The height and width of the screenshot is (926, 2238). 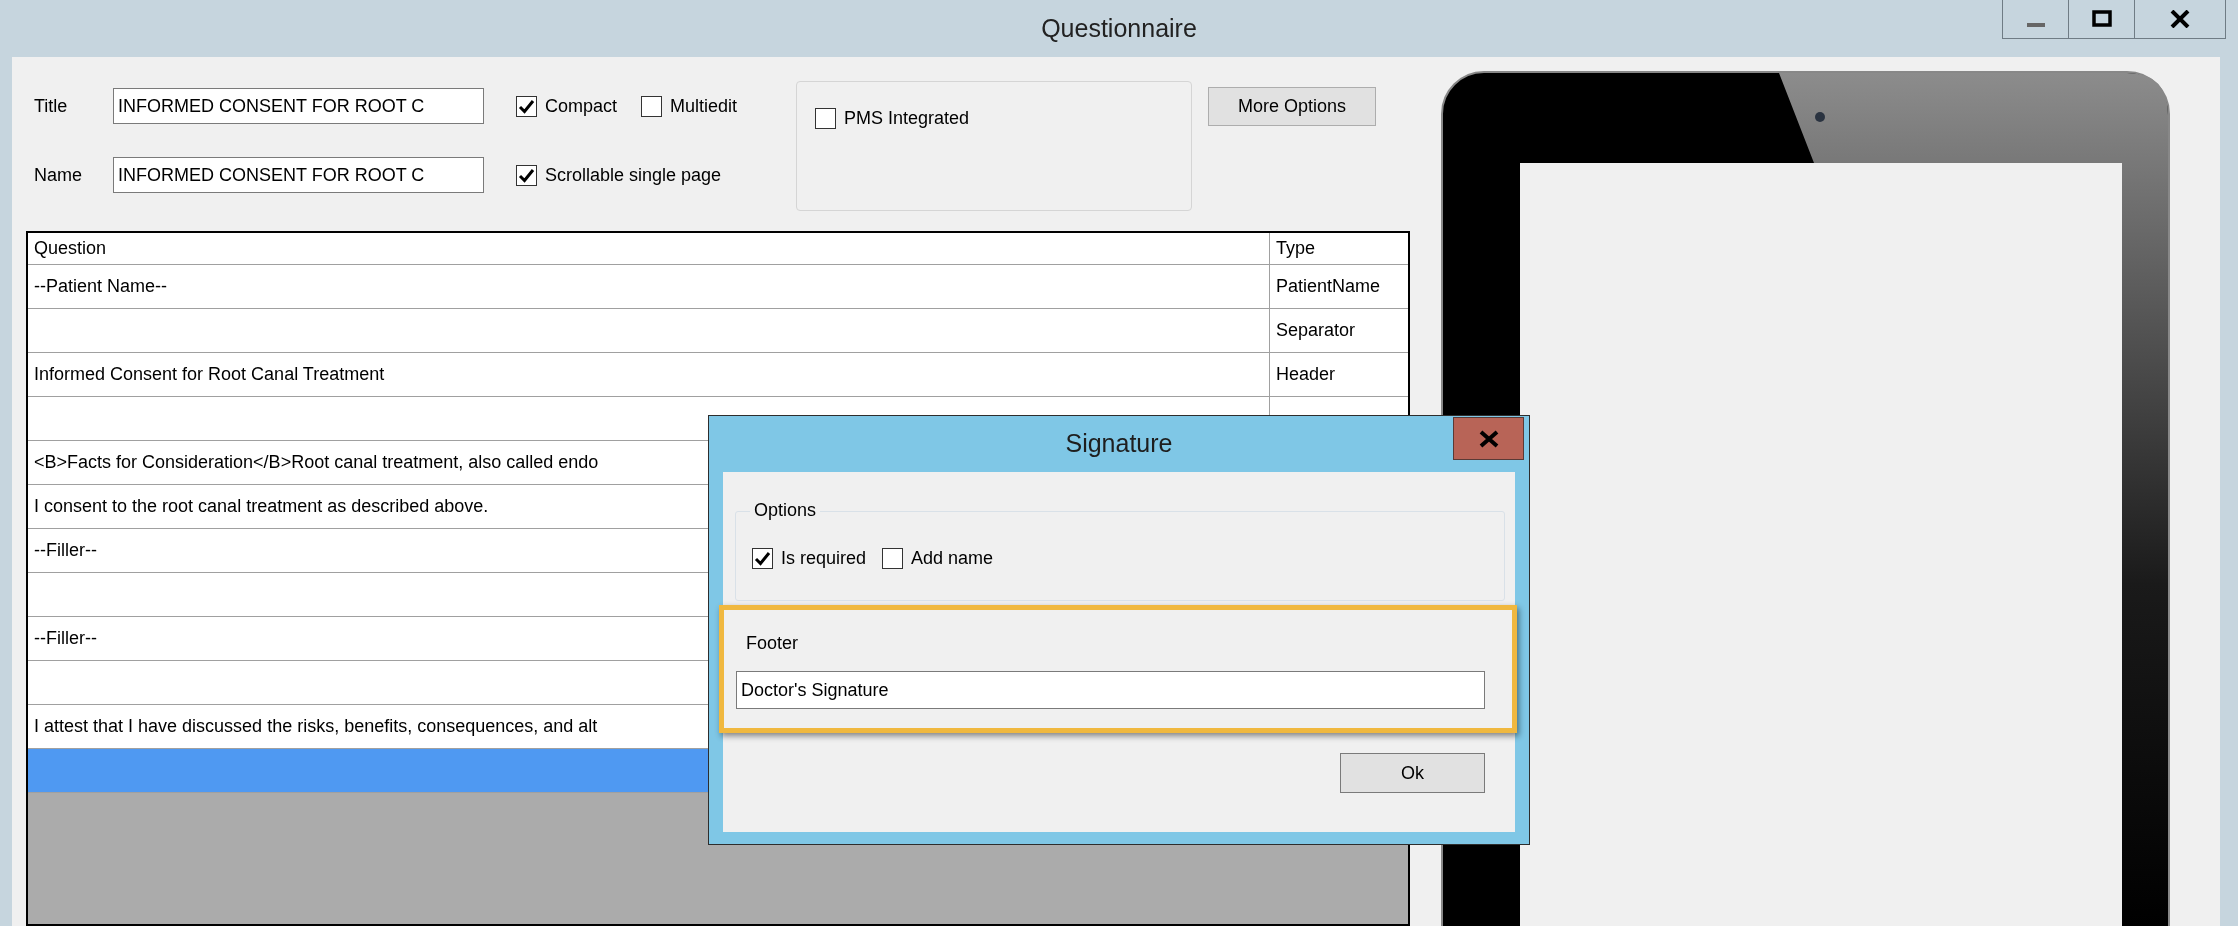 What do you see at coordinates (298, 106) in the screenshot?
I see `title-input: INFORMED CONSENT FOR ROOT C` at bounding box center [298, 106].